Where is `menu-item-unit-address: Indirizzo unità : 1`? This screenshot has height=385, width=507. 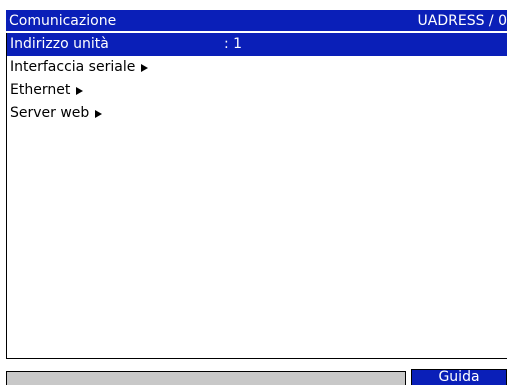 menu-item-unit-address: Indirizzo unità : 1 is located at coordinates (257, 44).